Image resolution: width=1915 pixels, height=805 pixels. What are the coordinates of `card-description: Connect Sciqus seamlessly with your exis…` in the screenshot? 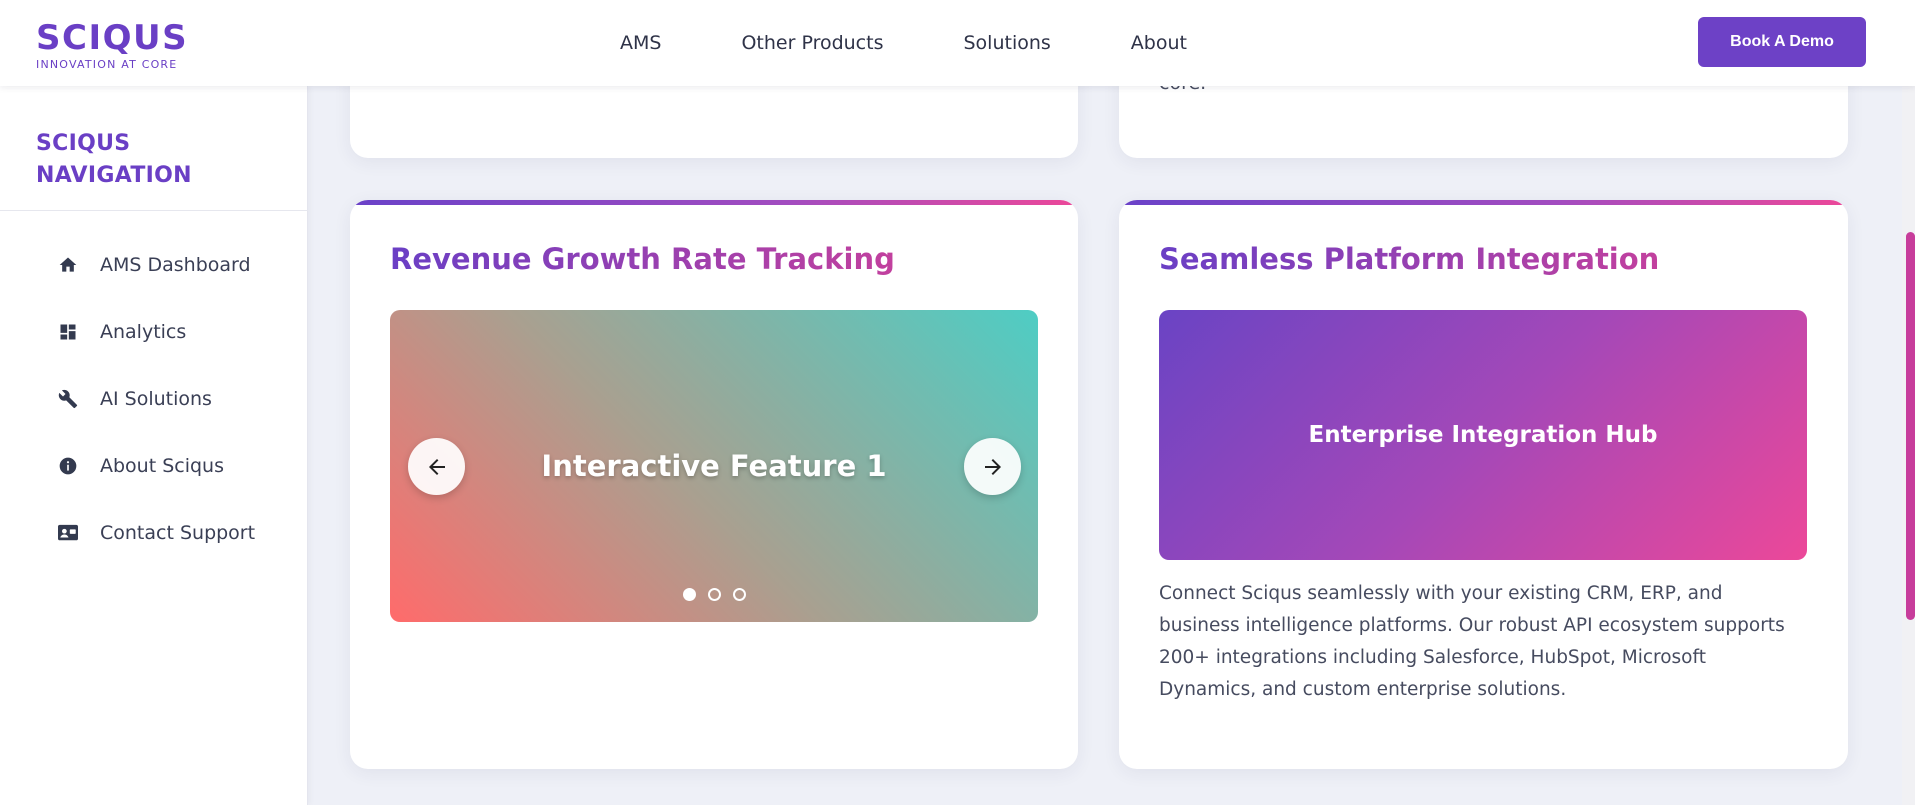 It's located at (1472, 641).